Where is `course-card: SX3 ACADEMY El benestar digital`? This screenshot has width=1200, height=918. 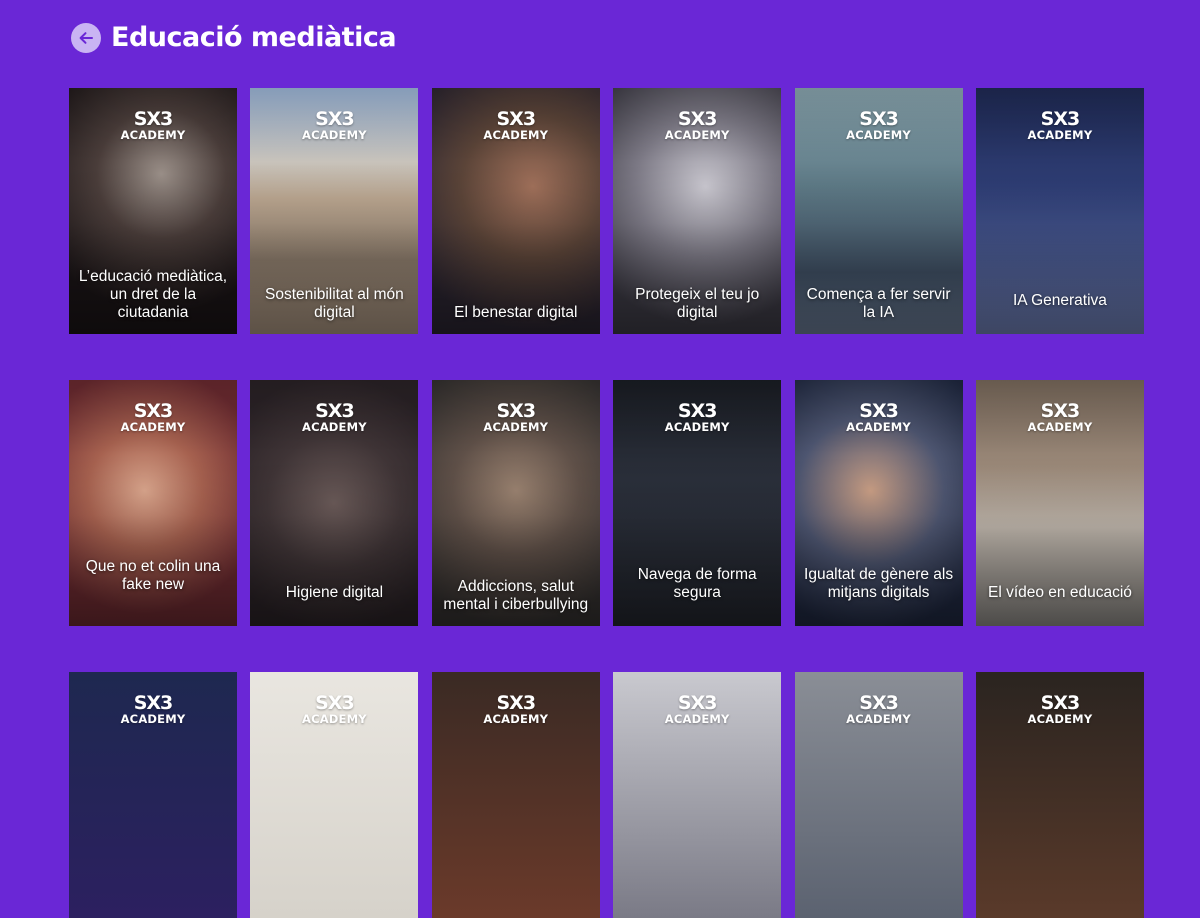
course-card: SX3 ACADEMY El benestar digital is located at coordinates (515, 211).